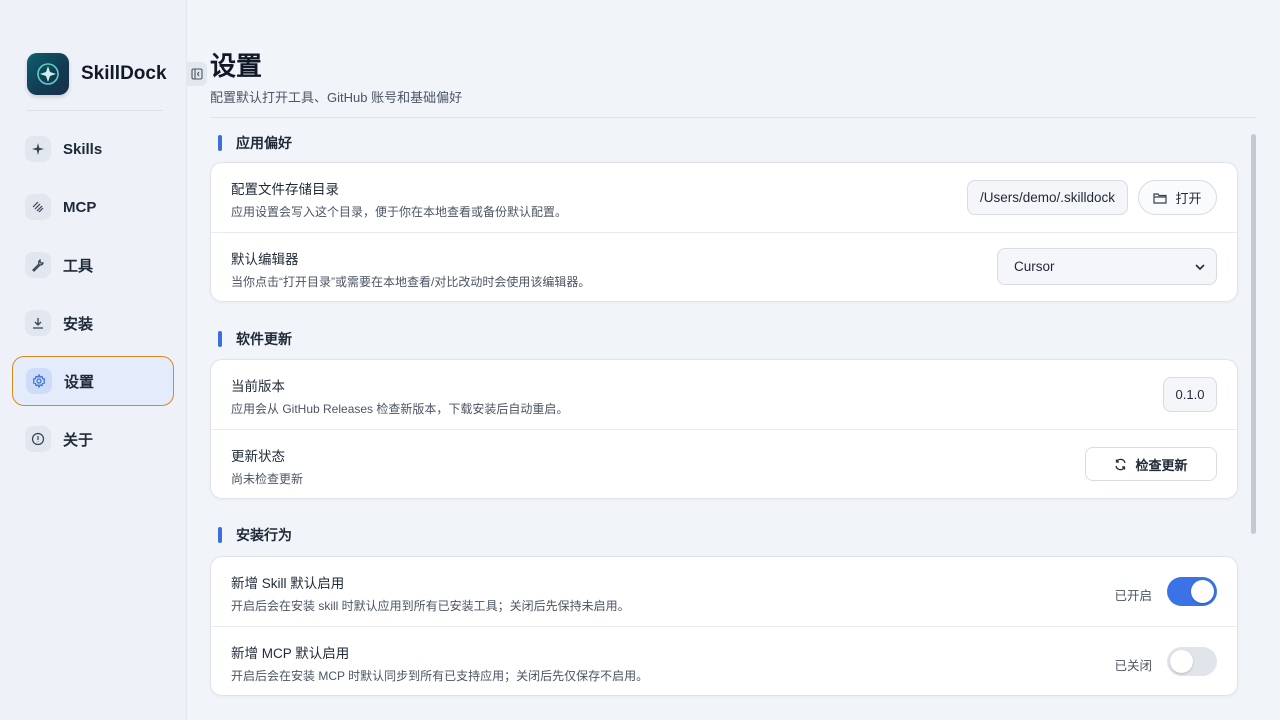 This screenshot has width=1280, height=720. I want to click on sidebar-item-label: Skills, so click(83, 149).